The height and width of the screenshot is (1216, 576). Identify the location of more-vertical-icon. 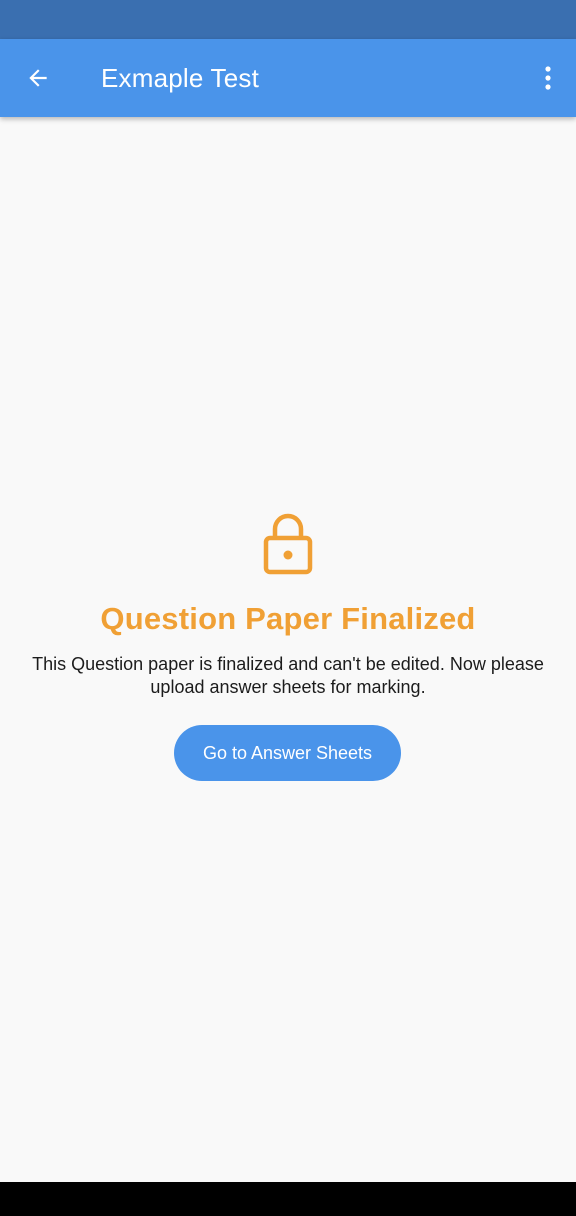
(548, 78).